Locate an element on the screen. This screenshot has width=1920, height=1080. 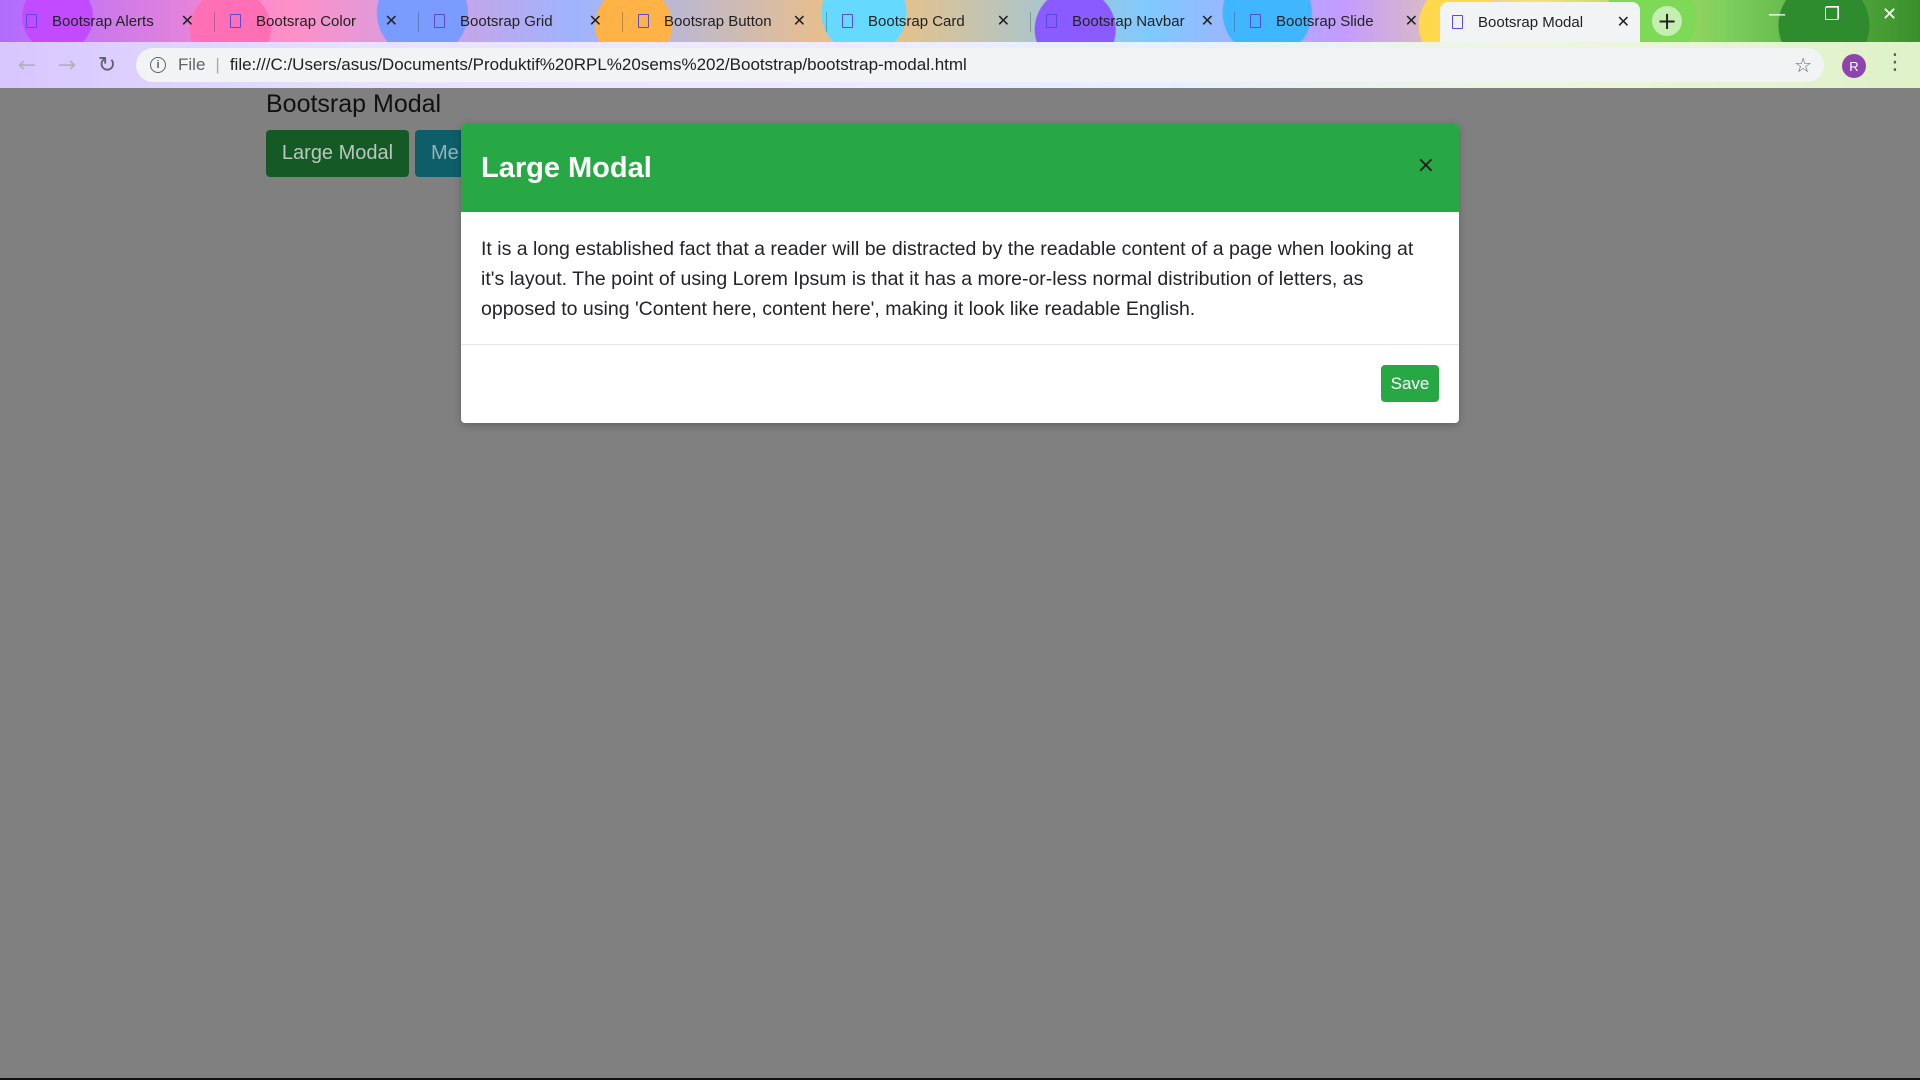
tab-label: Bootsrap Alerts is located at coordinates (103, 21).